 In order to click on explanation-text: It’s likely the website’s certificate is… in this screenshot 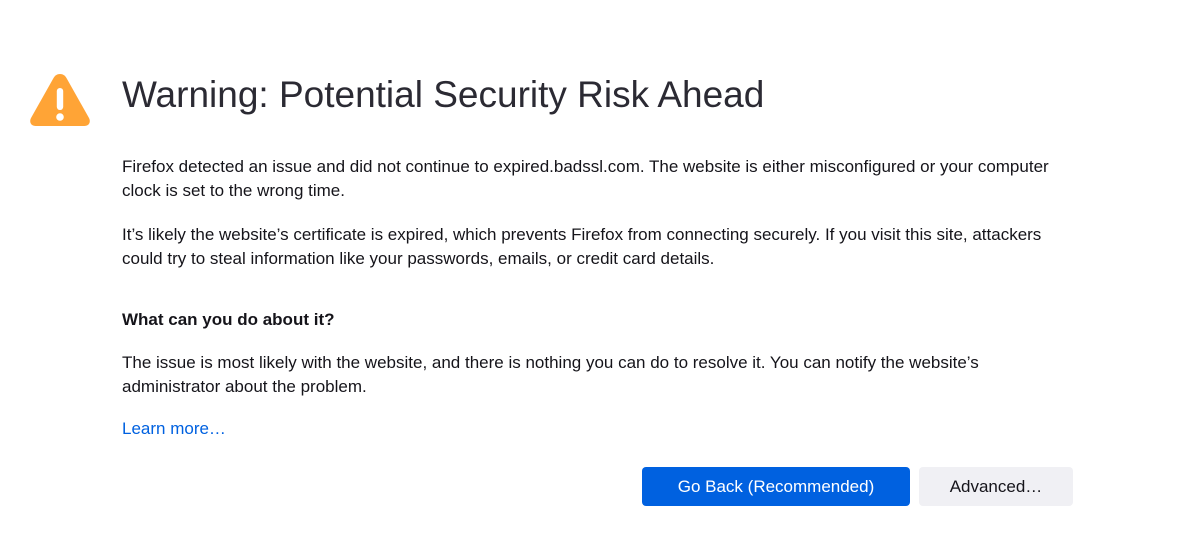, I will do `click(582, 246)`.